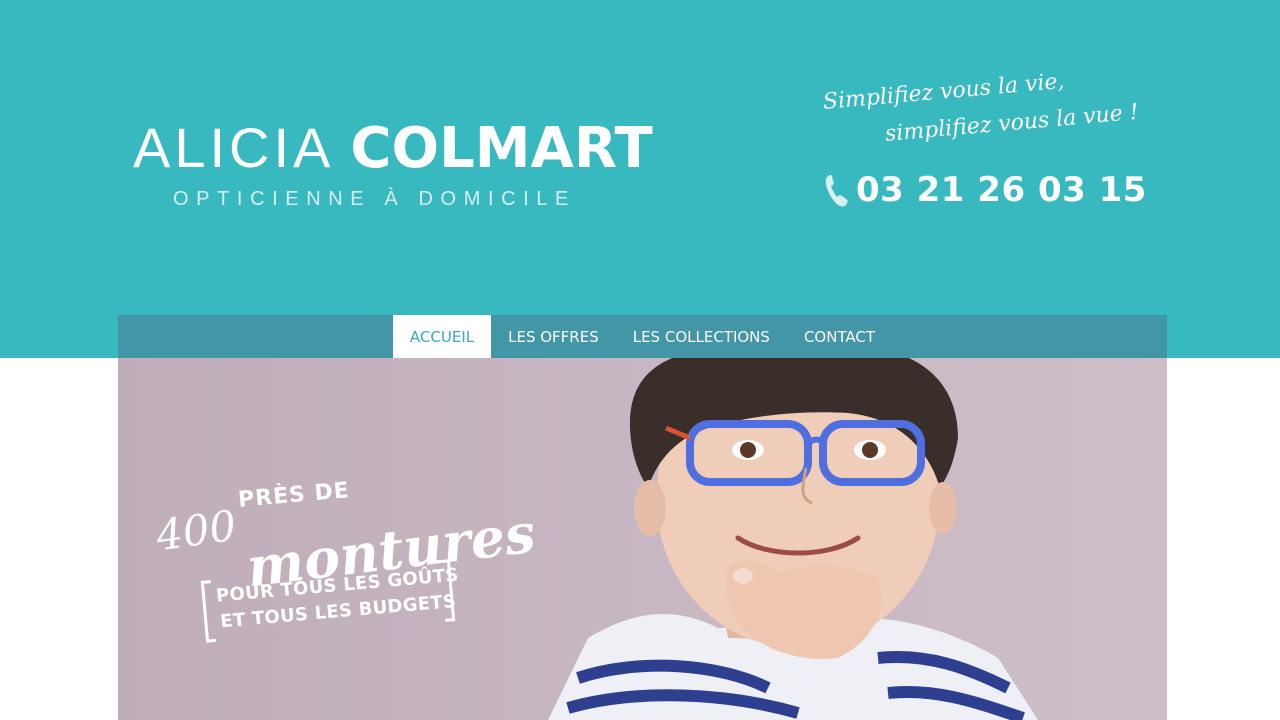 Image resolution: width=1280 pixels, height=720 pixels. What do you see at coordinates (1001, 190) in the screenshot?
I see `phone-number: 03 21 26 03 15` at bounding box center [1001, 190].